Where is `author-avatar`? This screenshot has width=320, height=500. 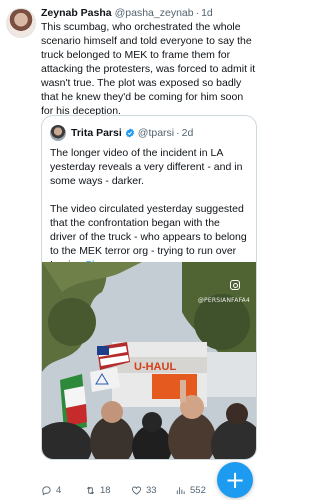
author-avatar is located at coordinates (21, 23).